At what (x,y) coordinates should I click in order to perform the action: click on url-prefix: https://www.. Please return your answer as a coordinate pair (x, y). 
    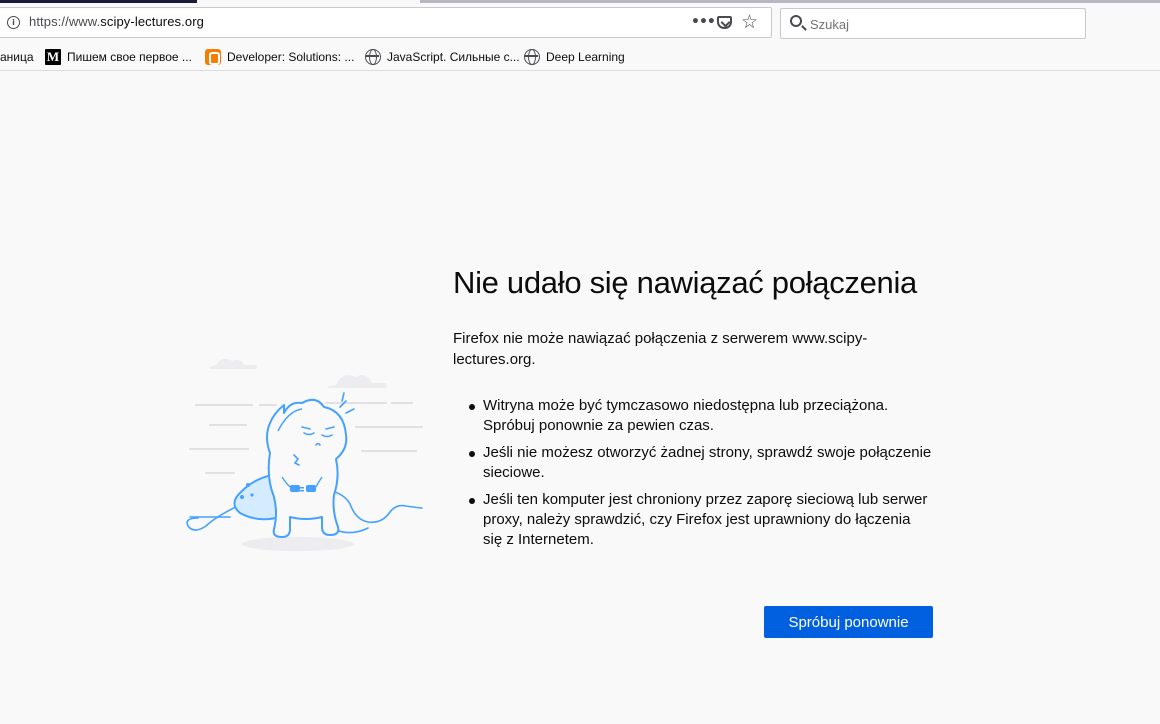
    Looking at the image, I should click on (65, 21).